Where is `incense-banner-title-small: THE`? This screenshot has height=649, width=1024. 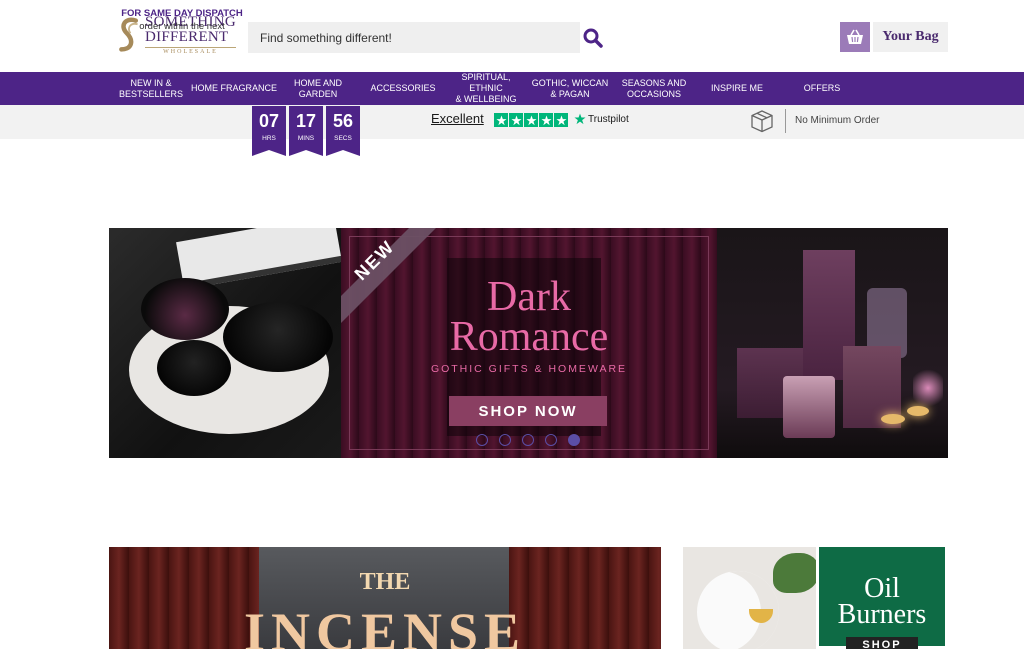
incense-banner-title-small: THE is located at coordinates (385, 582).